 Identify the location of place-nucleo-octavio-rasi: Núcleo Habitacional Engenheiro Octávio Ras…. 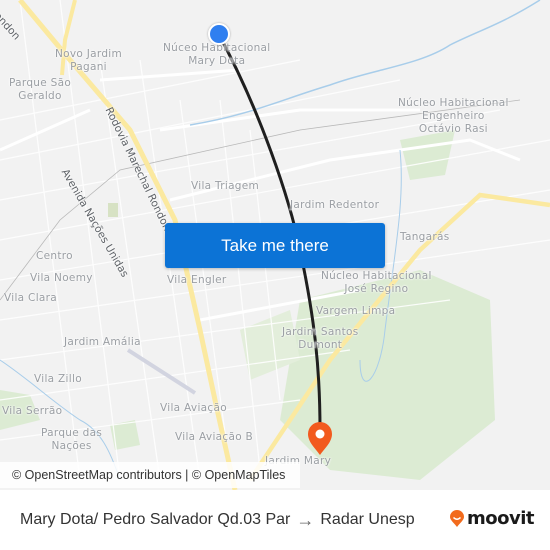
(453, 116).